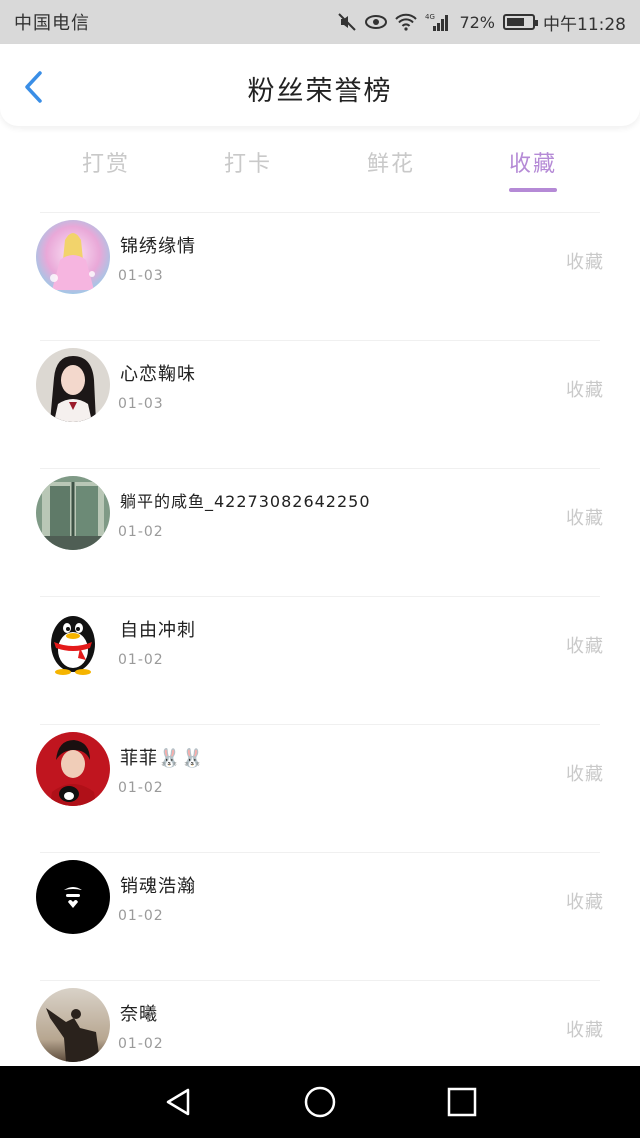  I want to click on circle-home-icon, so click(320, 1102).